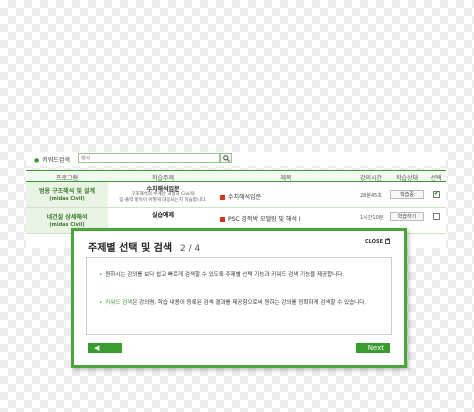 This screenshot has height=412, width=474. I want to click on header-select: 선택, so click(436, 178).